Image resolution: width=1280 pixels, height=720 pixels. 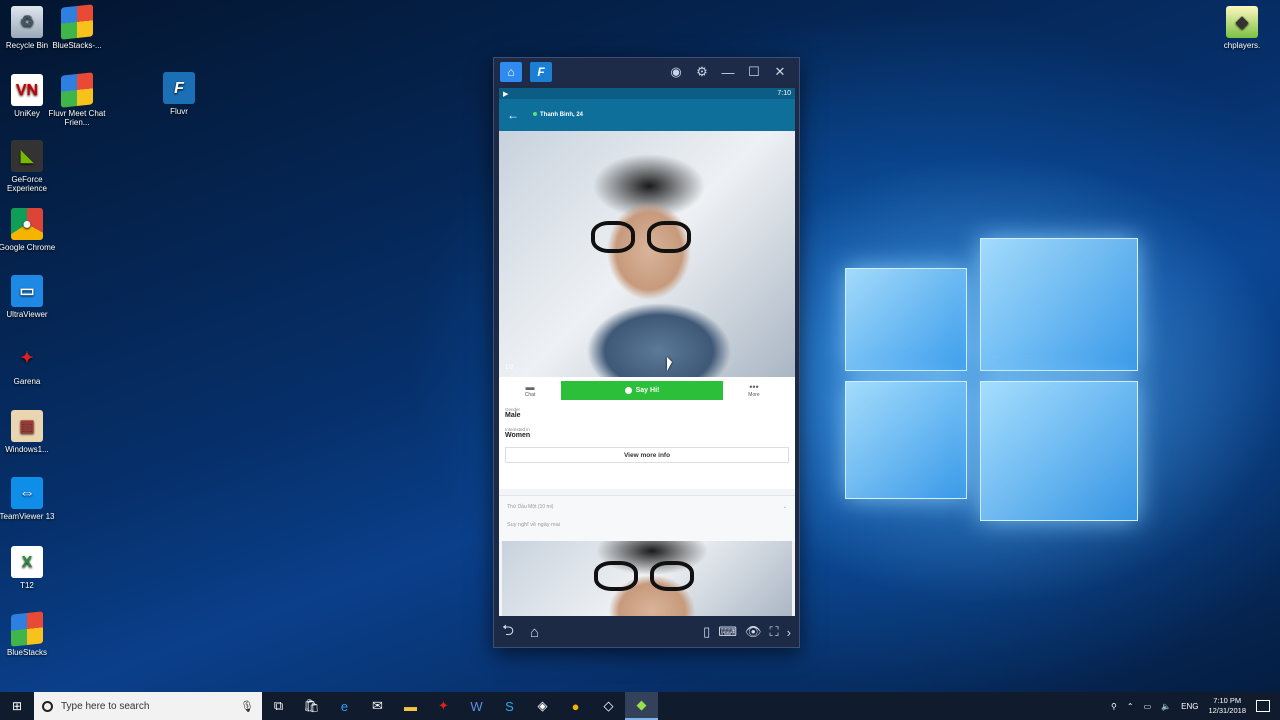 I want to click on desktop-icon-chrome: ● Google Chrome, so click(x=29, y=230).